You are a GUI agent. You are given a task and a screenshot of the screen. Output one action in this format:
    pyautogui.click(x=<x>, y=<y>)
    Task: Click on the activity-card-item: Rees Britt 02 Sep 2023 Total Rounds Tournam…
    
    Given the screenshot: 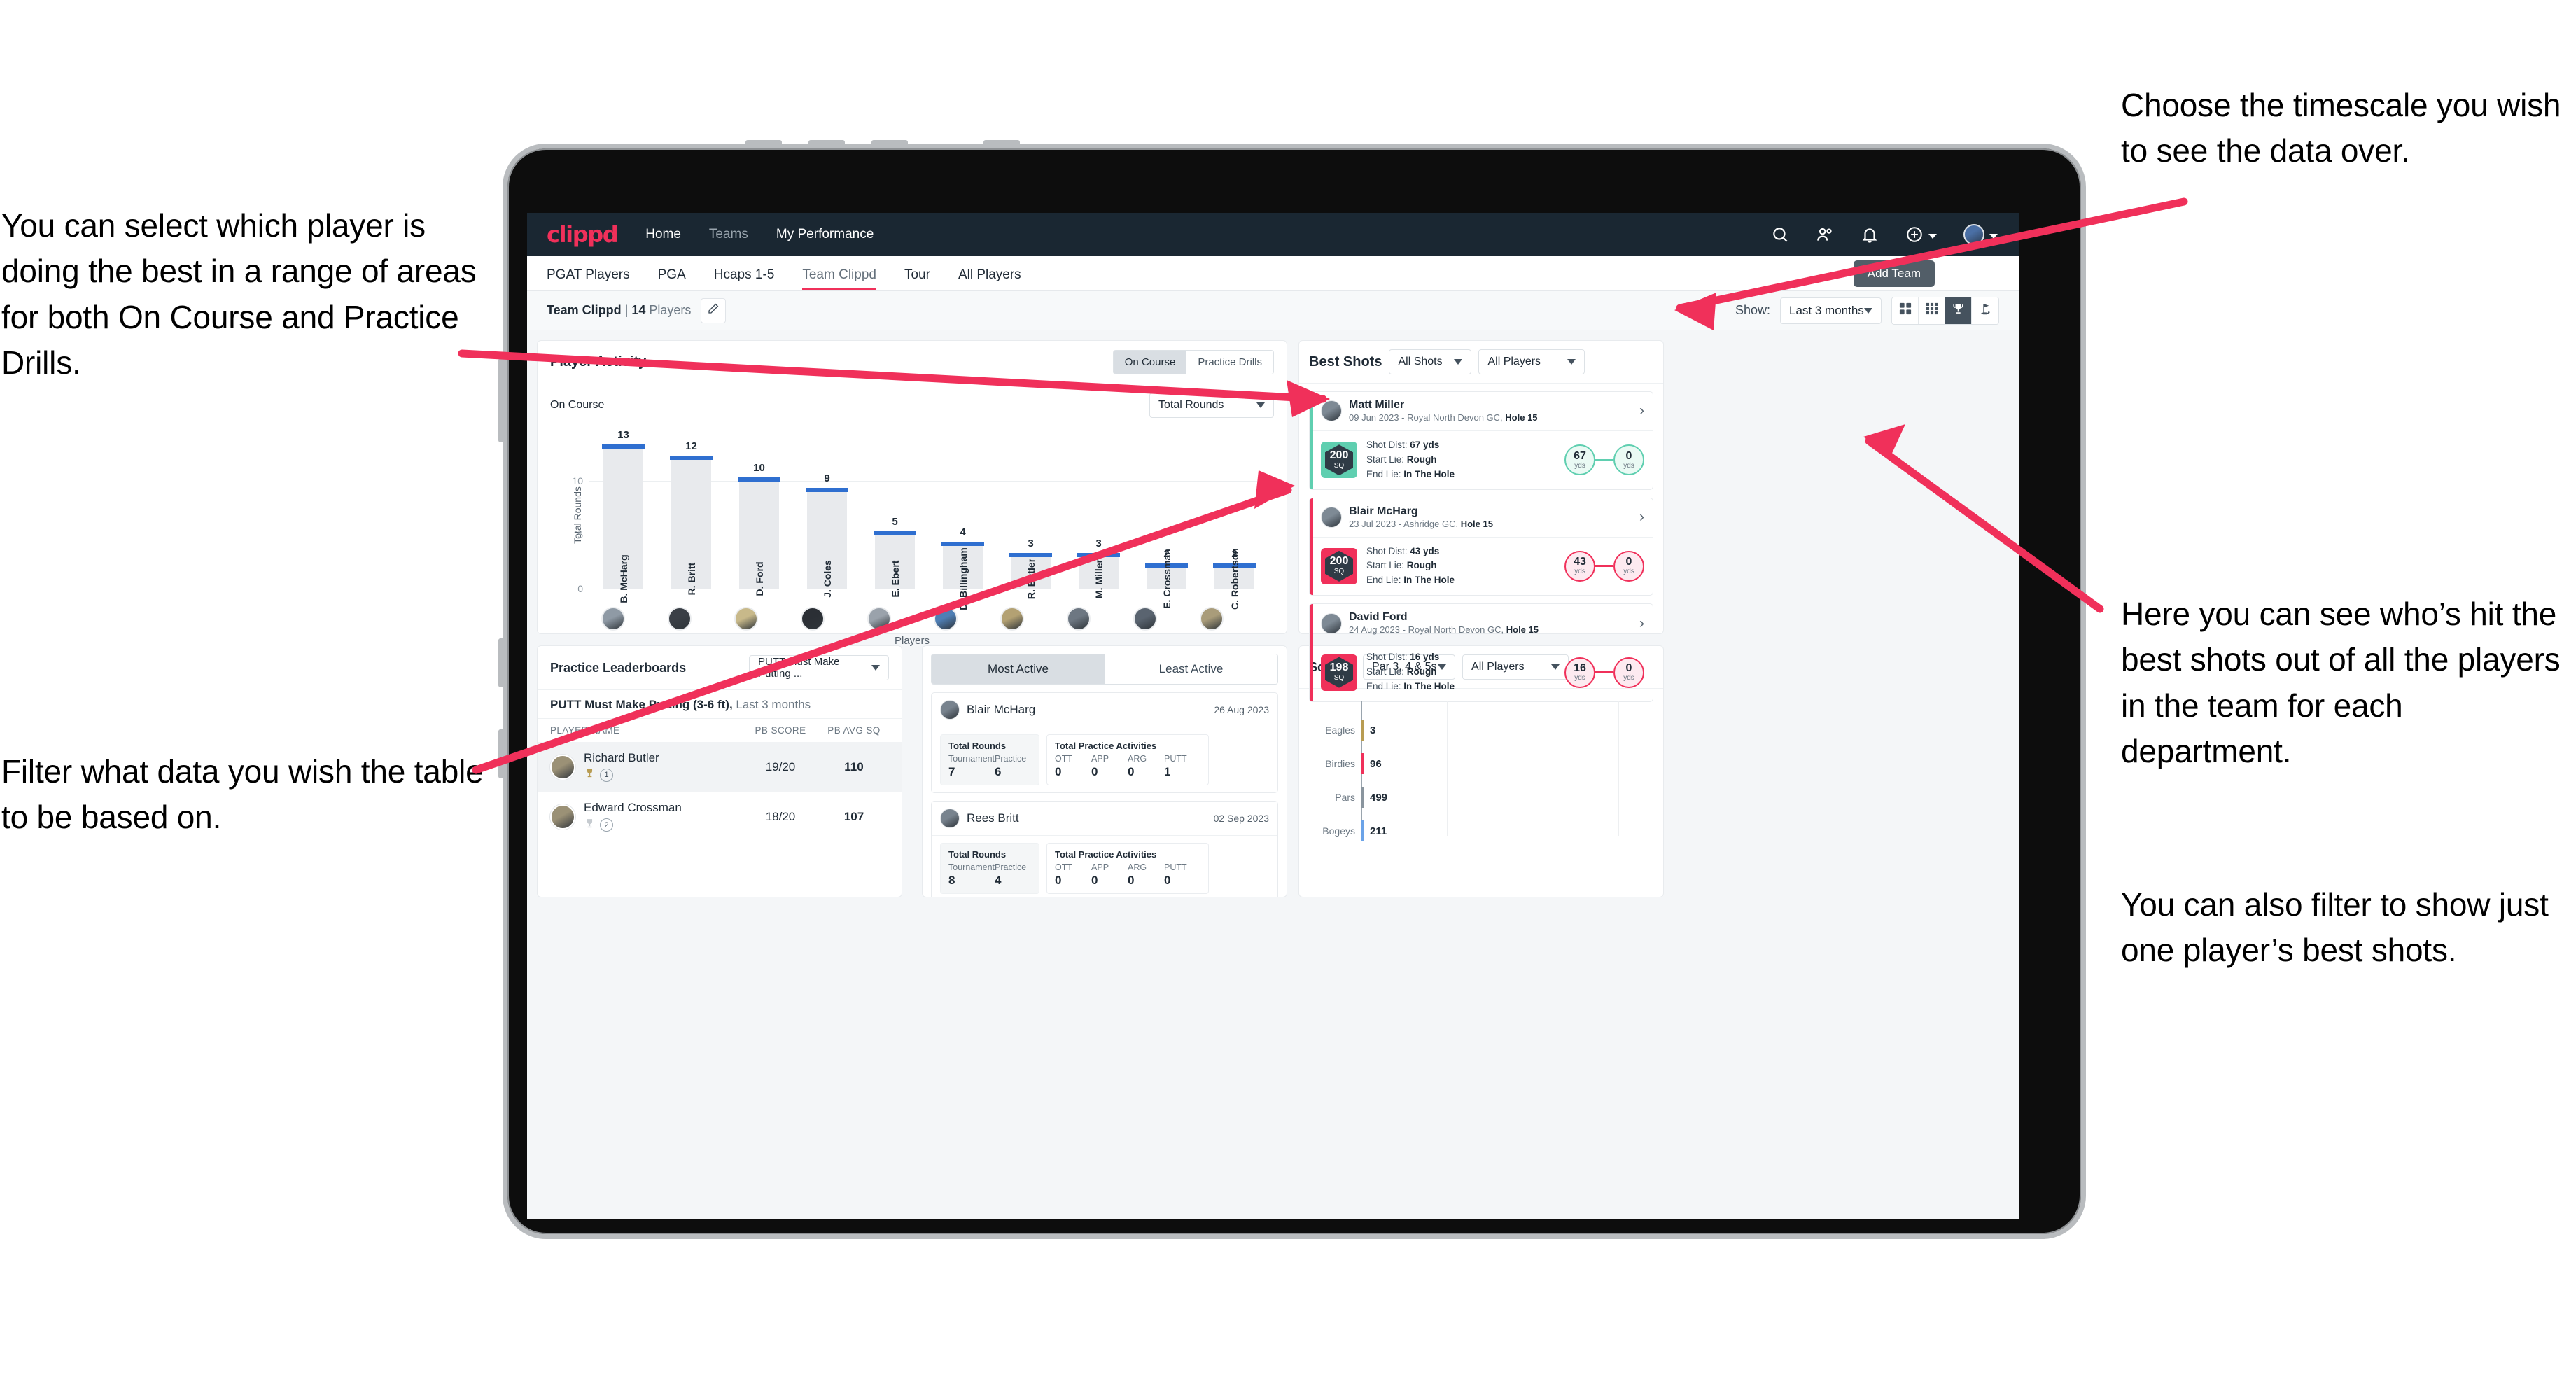 What is the action you would take?
    pyautogui.click(x=1104, y=849)
    